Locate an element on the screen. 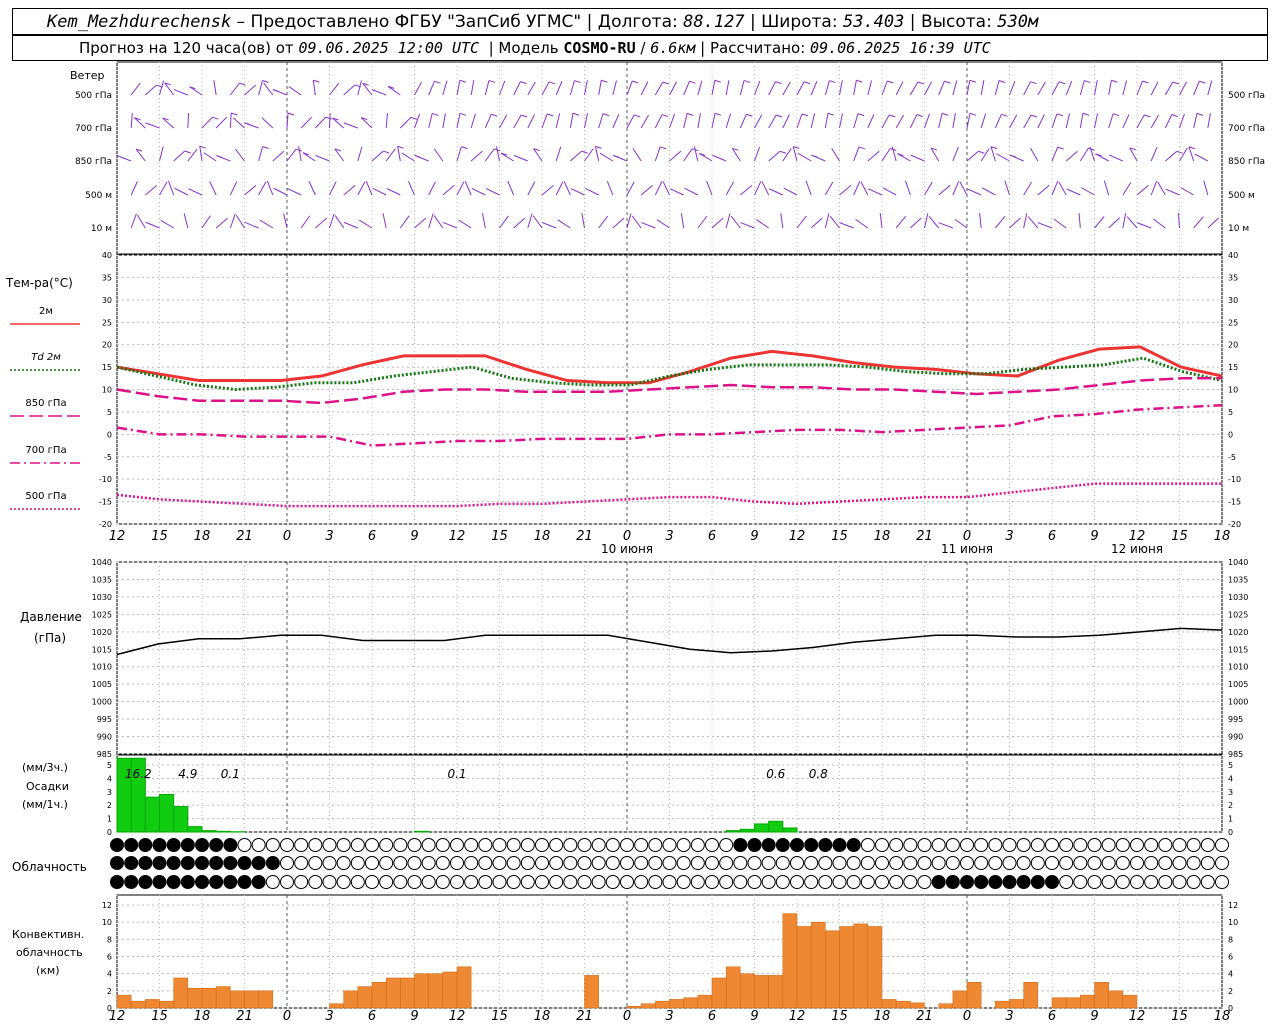  pressure-tick-left: 995 is located at coordinates (104, 719).